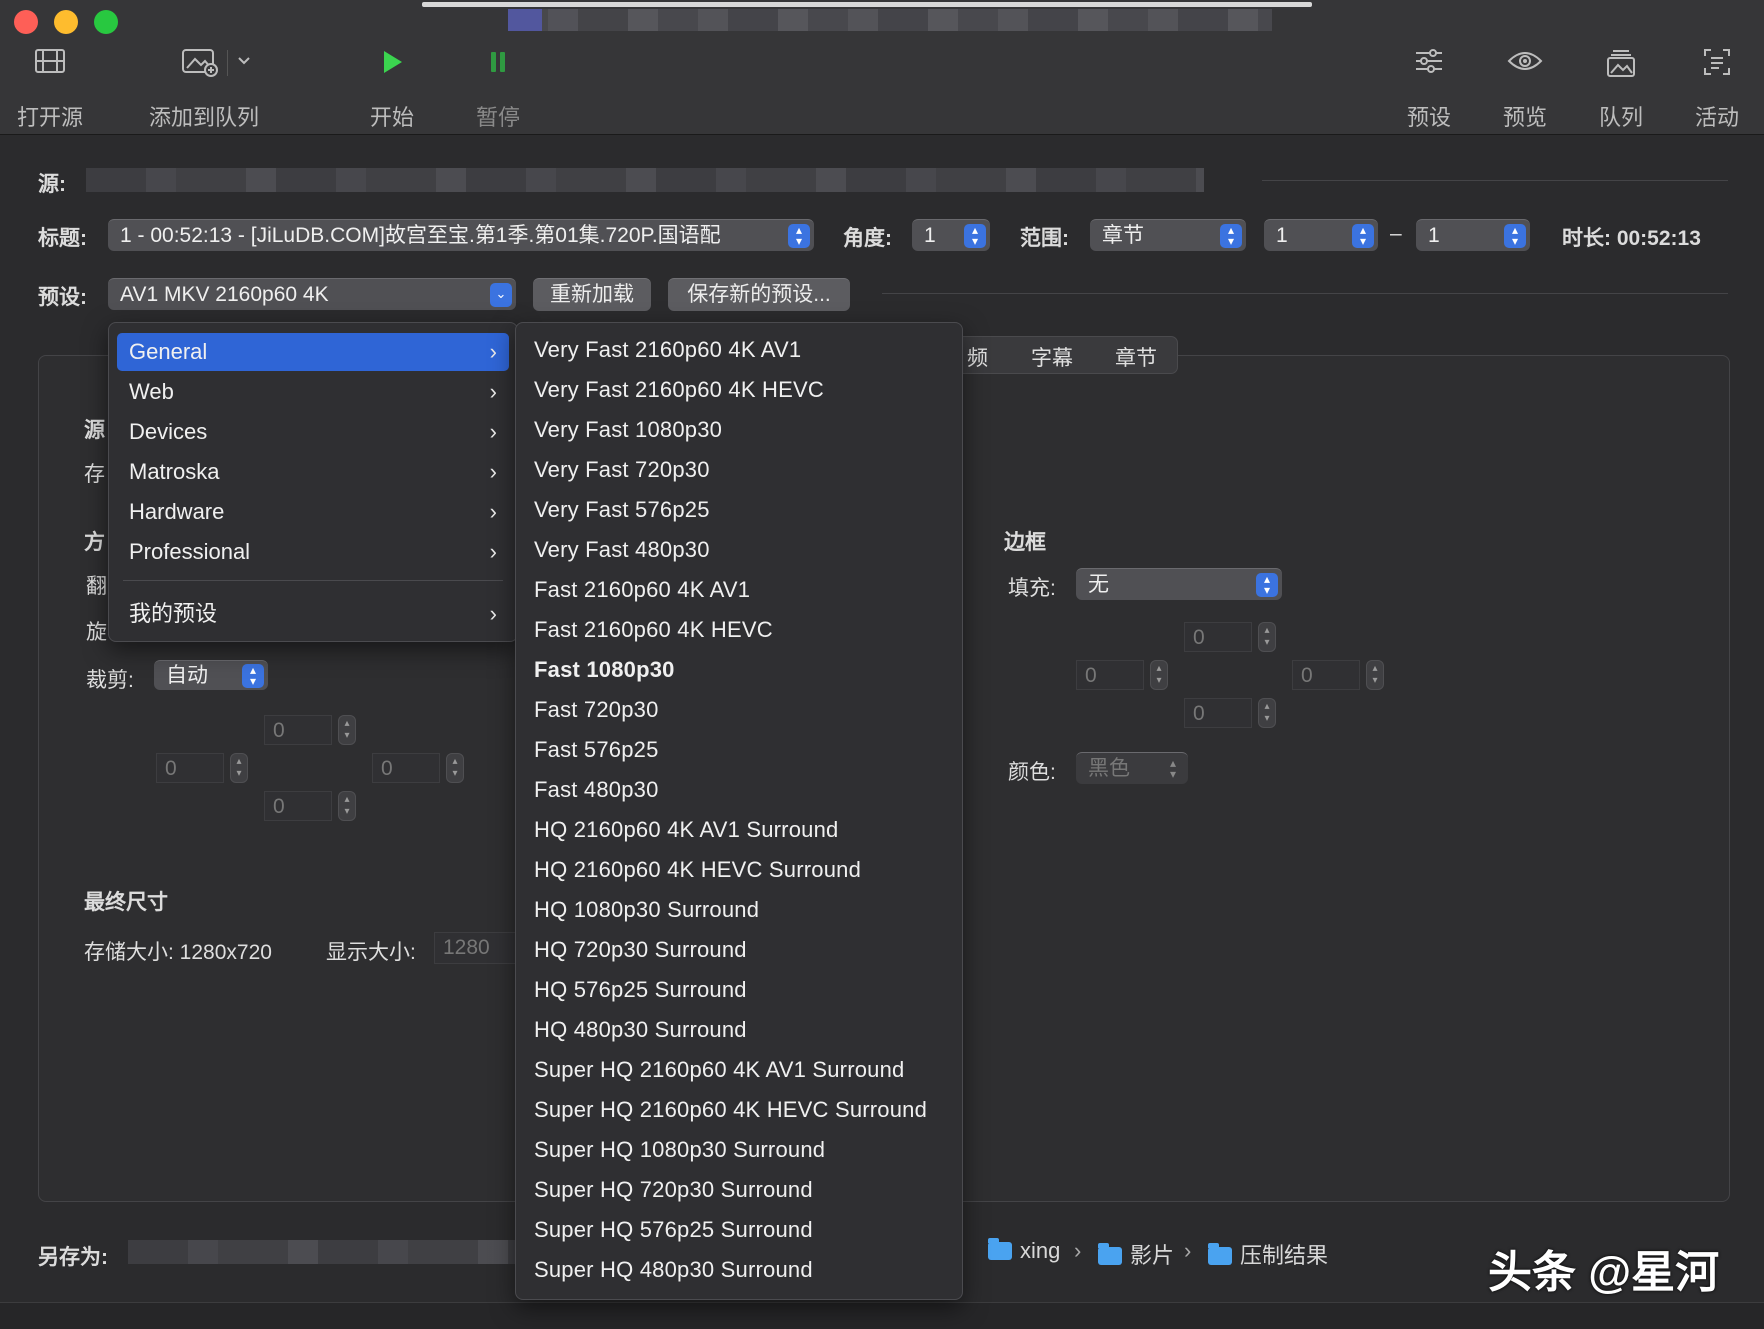  What do you see at coordinates (1052, 357) in the screenshot?
I see `tab-subtitles: 字幕` at bounding box center [1052, 357].